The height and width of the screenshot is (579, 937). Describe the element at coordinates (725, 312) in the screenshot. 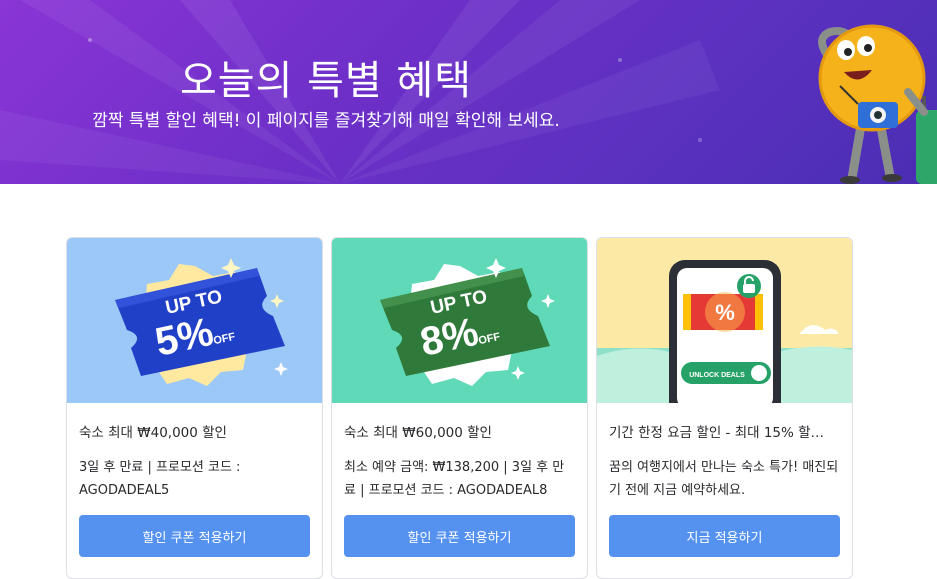

I see `phone-percent-symbol: %` at that location.